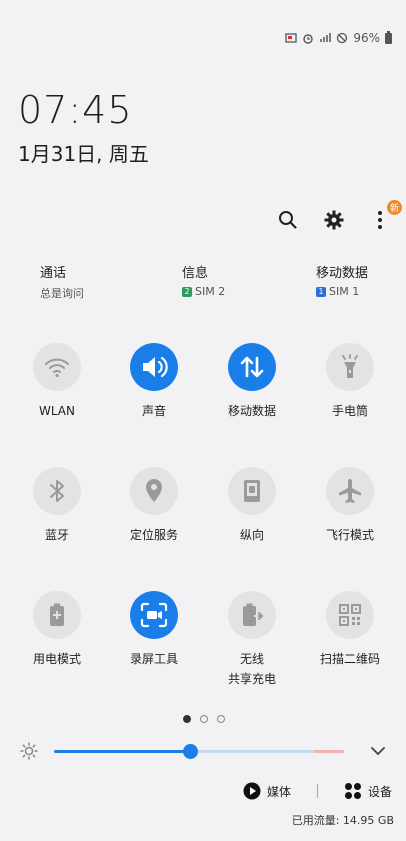  I want to click on tile-location-button, so click(154, 491).